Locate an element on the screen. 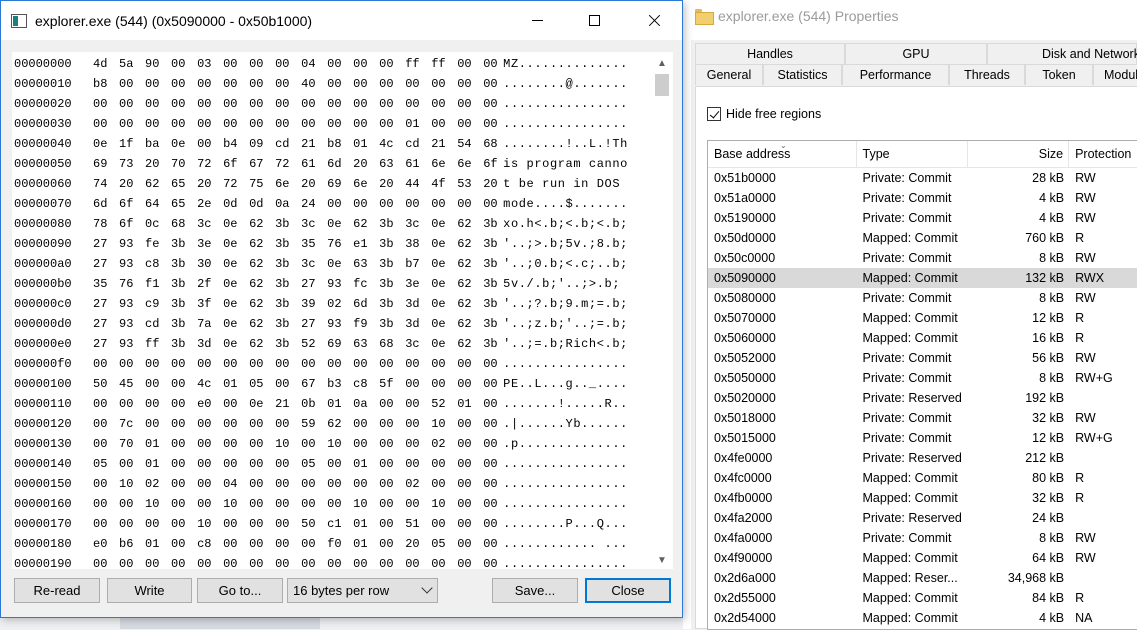  tab-performance: Performance is located at coordinates (895, 74).